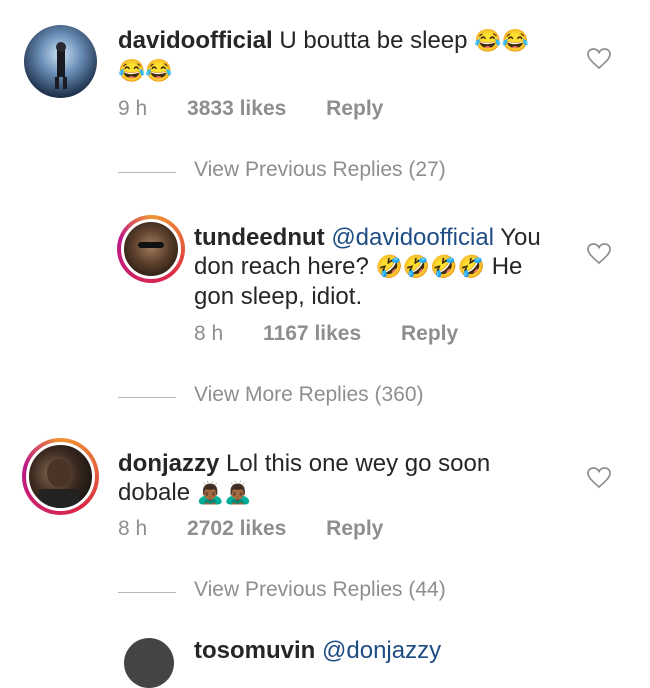 Image resolution: width=650 pixels, height=688 pixels. What do you see at coordinates (195, 40) in the screenshot?
I see `username: davidoofficial` at bounding box center [195, 40].